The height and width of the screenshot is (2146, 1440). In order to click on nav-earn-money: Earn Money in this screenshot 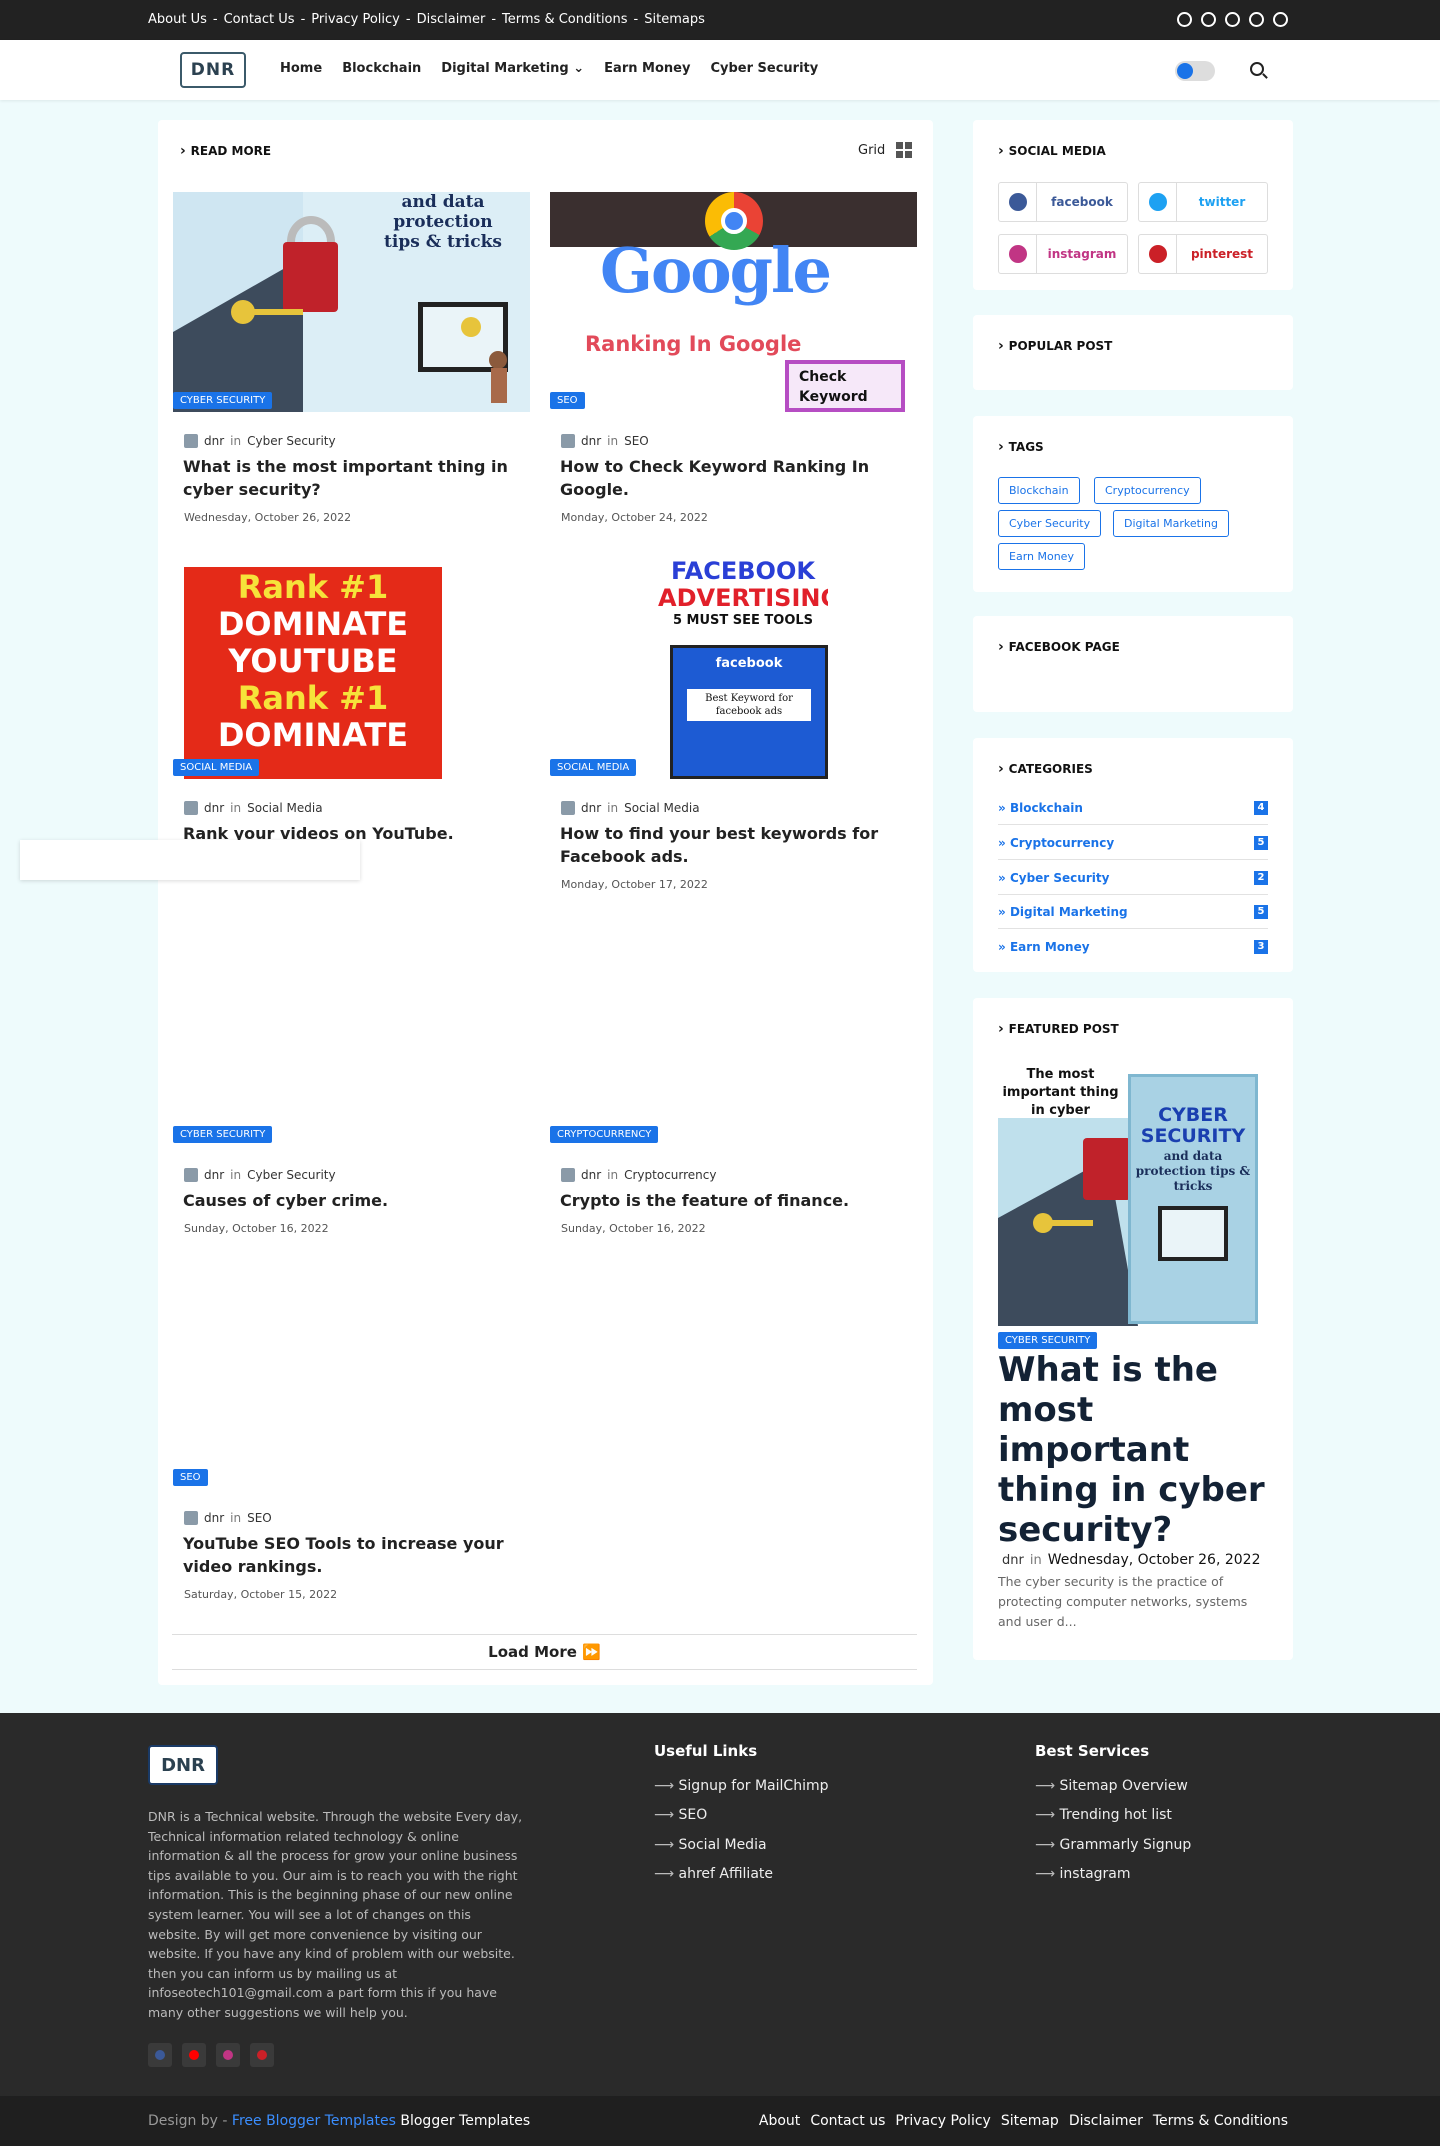, I will do `click(647, 68)`.